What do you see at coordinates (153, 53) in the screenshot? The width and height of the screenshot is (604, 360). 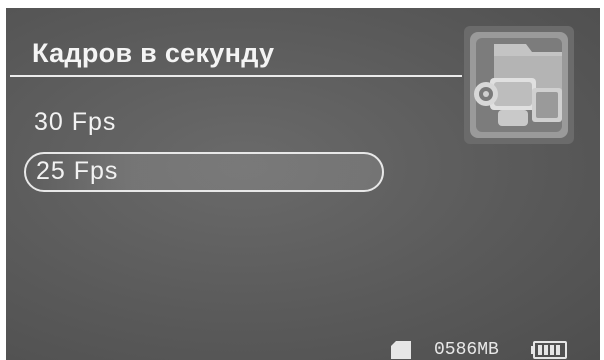 I see `page-title: Кадров в секунду` at bounding box center [153, 53].